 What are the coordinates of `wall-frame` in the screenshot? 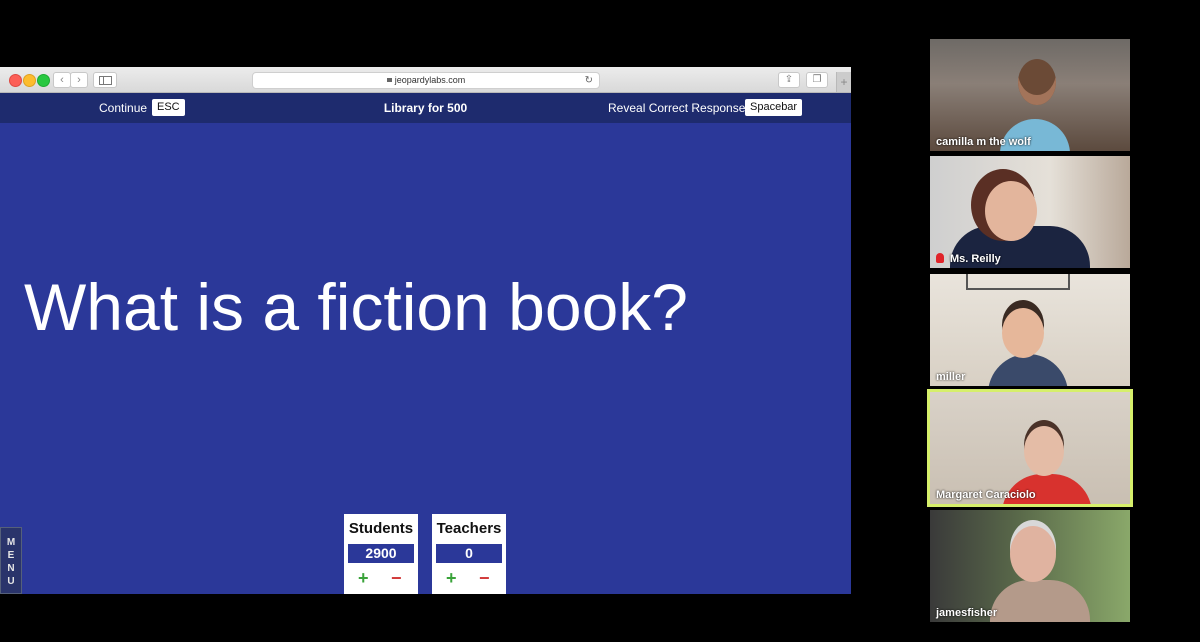 It's located at (1018, 282).